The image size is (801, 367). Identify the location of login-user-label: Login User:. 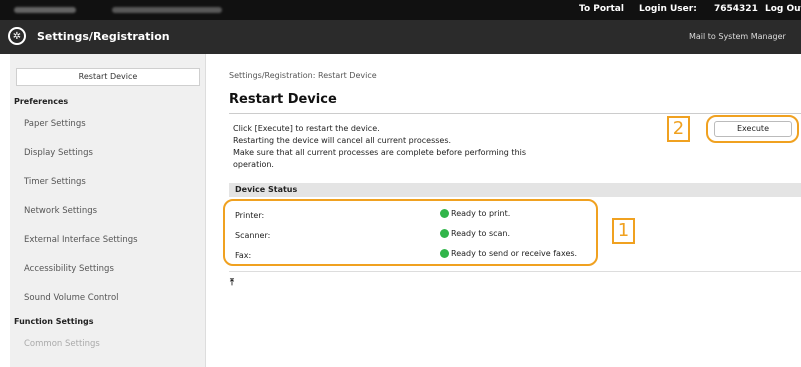
(668, 9).